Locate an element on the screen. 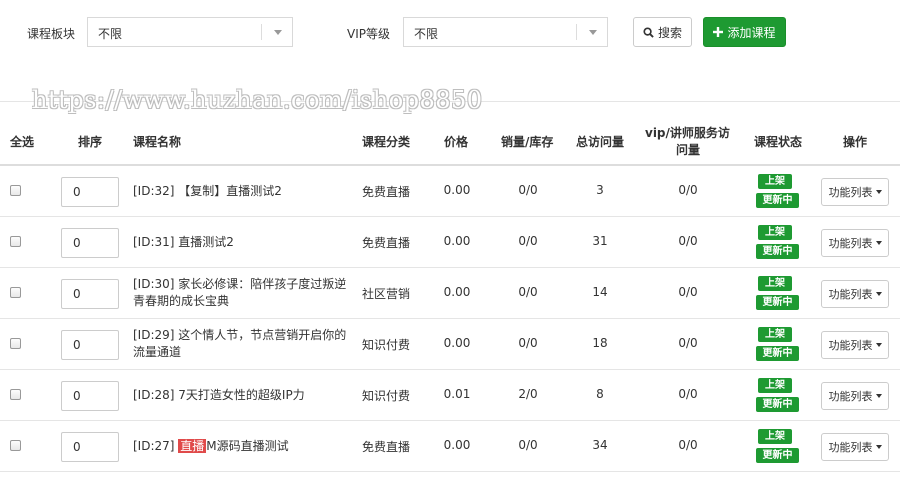 The width and height of the screenshot is (900, 479). search-button: 搜索 is located at coordinates (662, 32).